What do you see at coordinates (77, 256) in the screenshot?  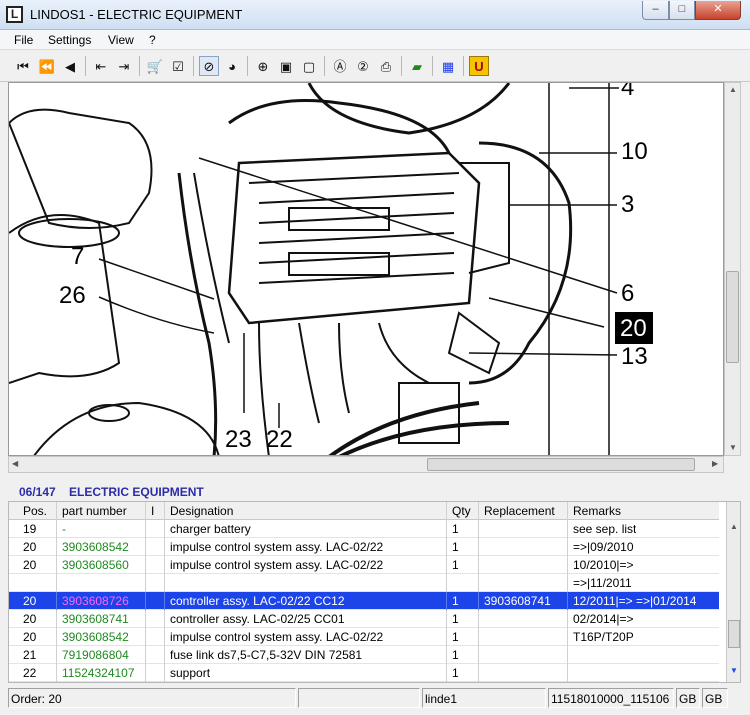 I see `callout-label: 7` at bounding box center [77, 256].